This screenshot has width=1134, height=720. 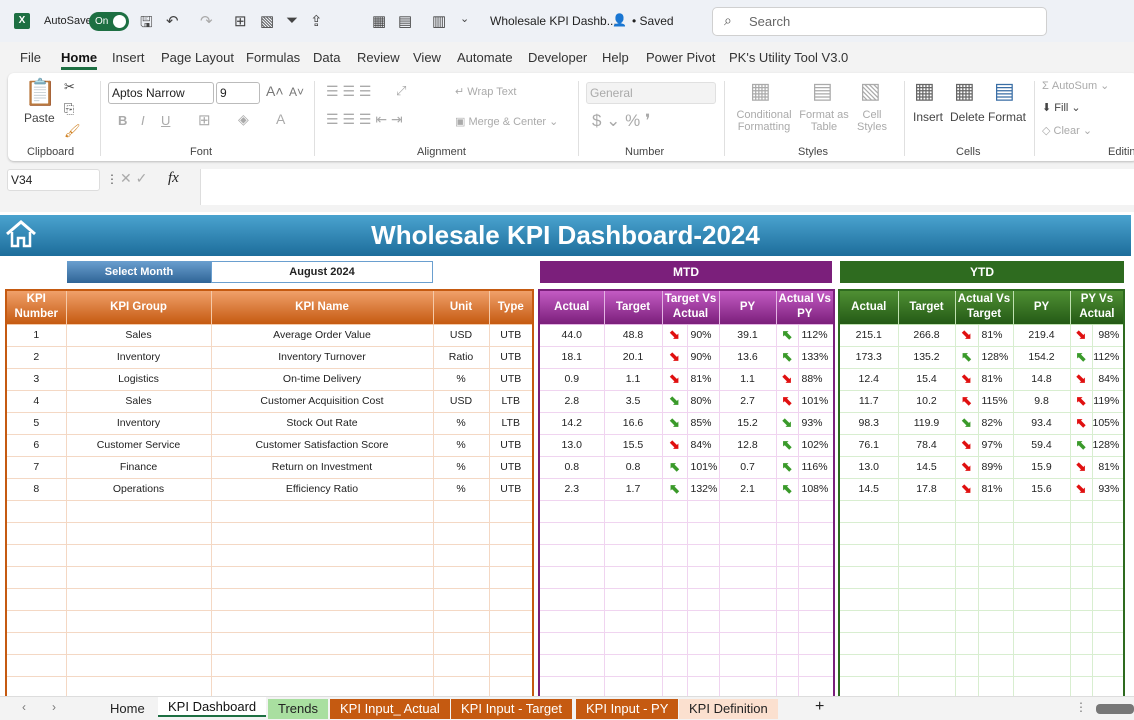 What do you see at coordinates (348, 91) in the screenshot?
I see `align-top-icon: ☰ ☰ ☰` at bounding box center [348, 91].